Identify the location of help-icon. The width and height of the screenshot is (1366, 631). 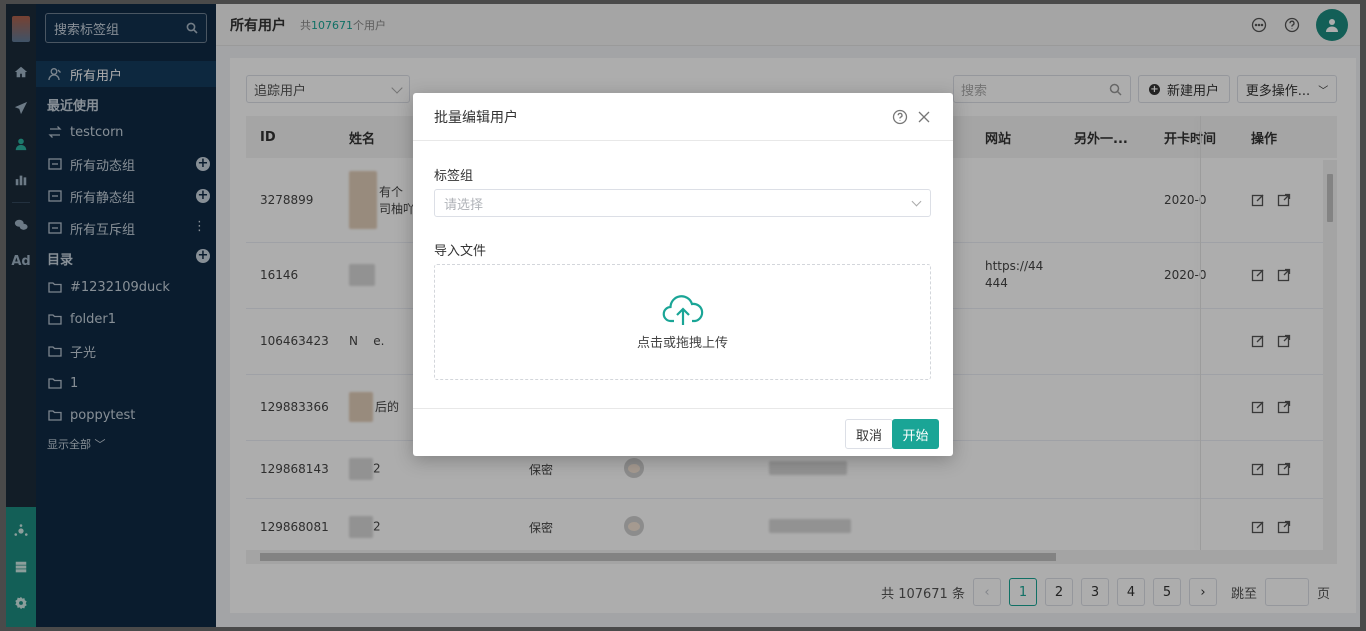
(900, 117).